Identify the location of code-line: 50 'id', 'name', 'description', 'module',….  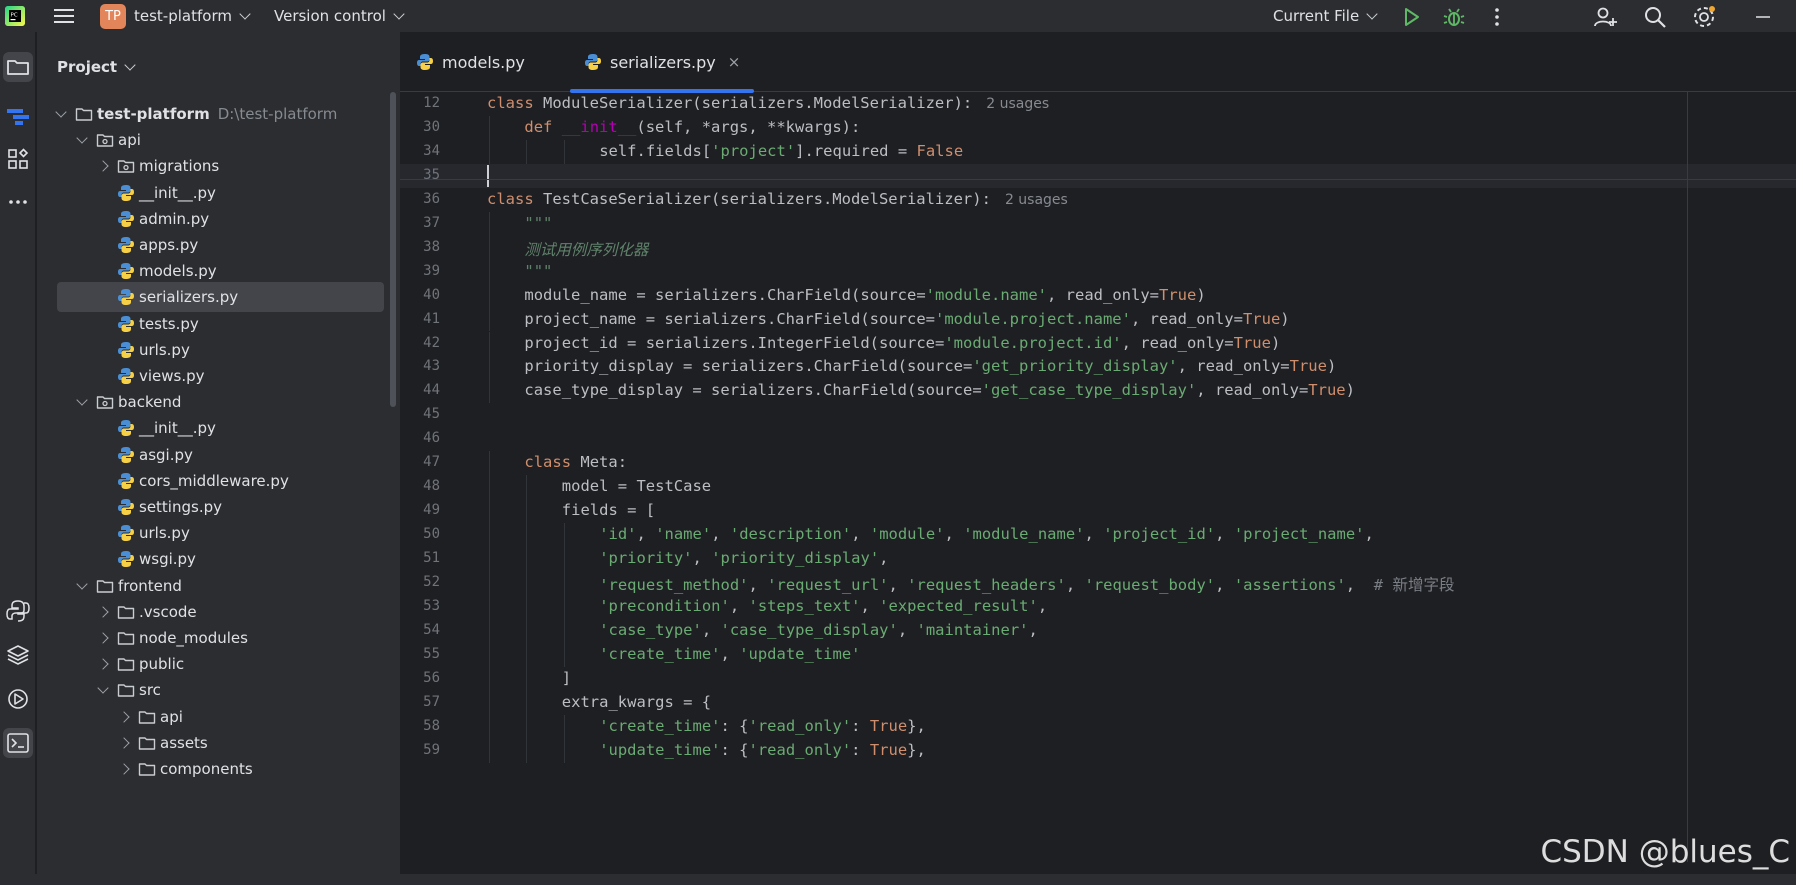
(1098, 535).